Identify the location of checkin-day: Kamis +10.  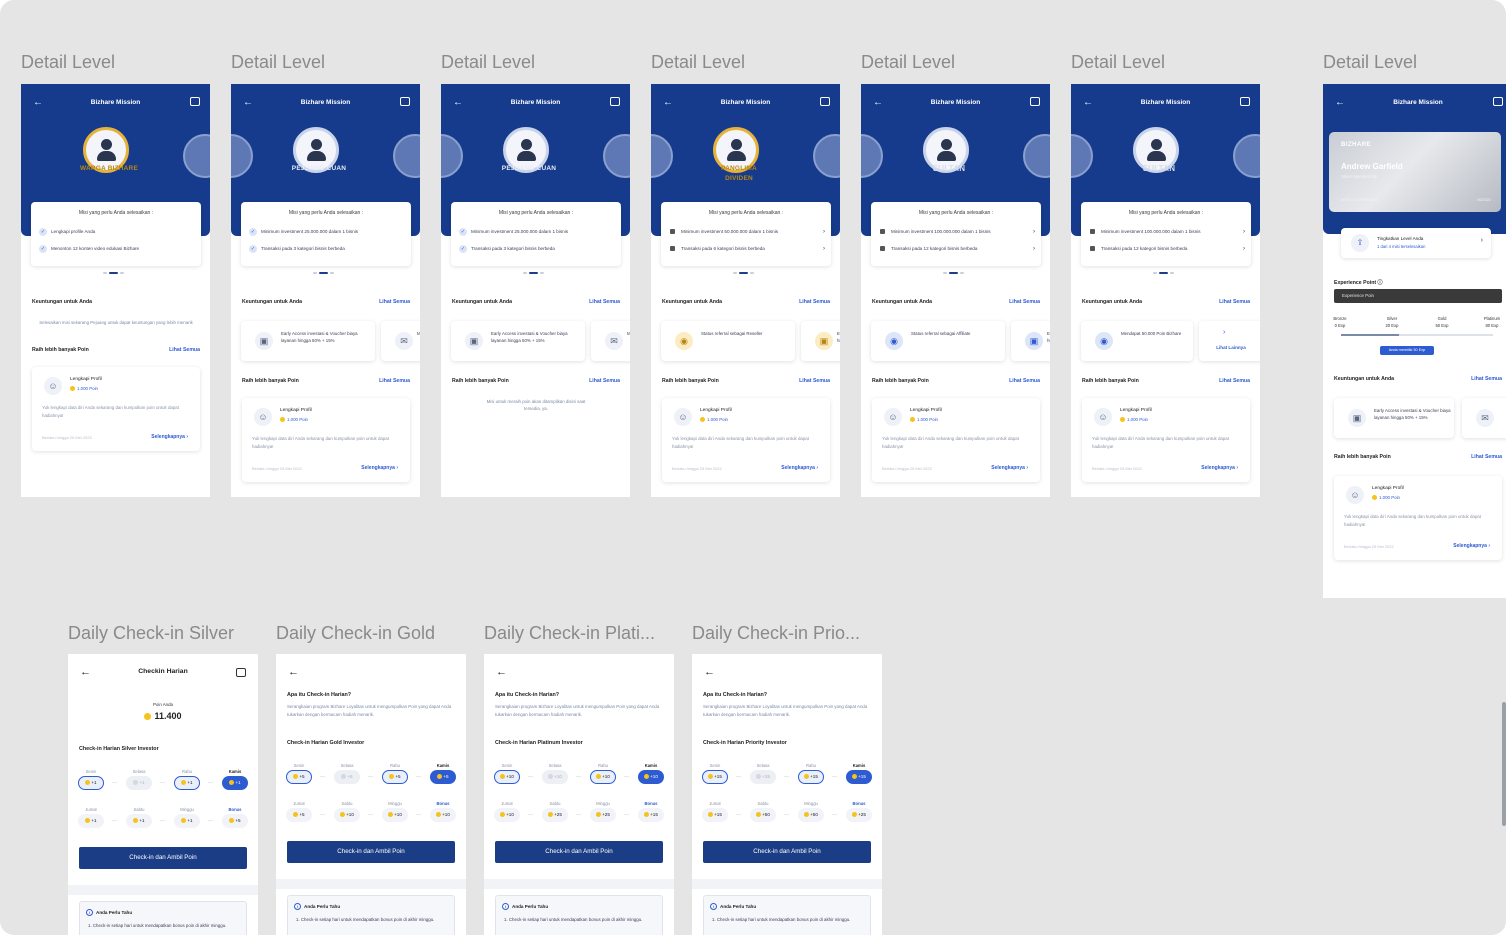
(651, 773).